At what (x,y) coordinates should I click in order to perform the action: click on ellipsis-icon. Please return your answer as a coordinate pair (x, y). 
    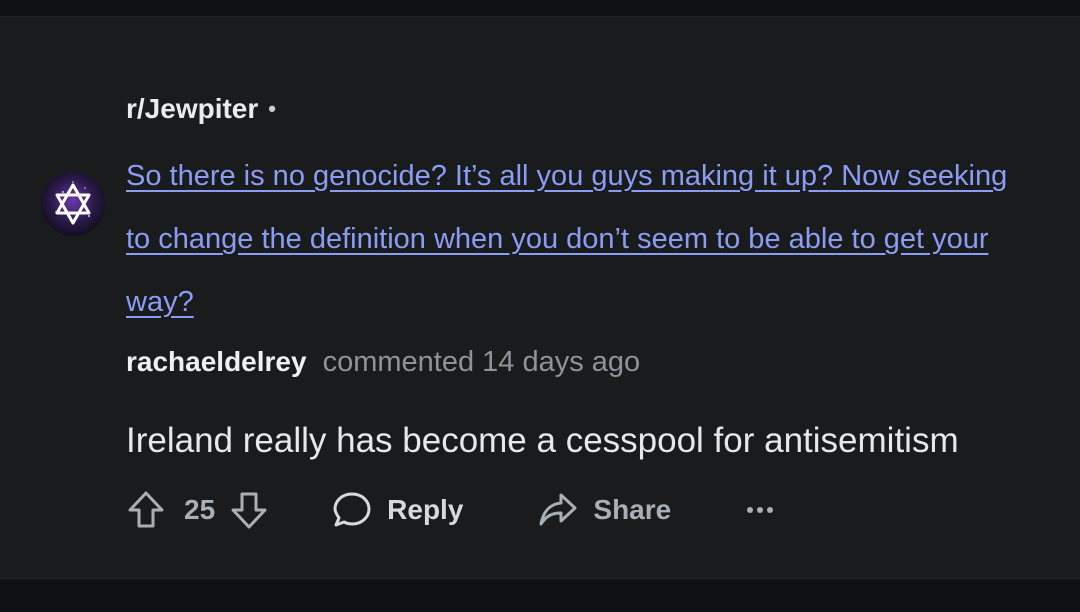
    Looking at the image, I should click on (760, 510).